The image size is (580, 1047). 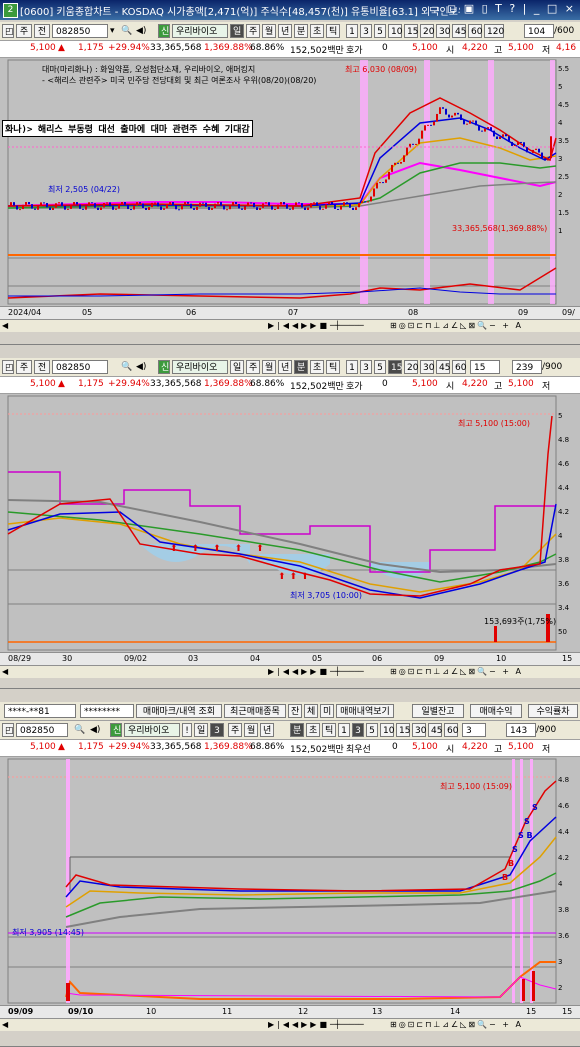 What do you see at coordinates (115, 31) in the screenshot?
I see `code-dropdown-icon: ▾` at bounding box center [115, 31].